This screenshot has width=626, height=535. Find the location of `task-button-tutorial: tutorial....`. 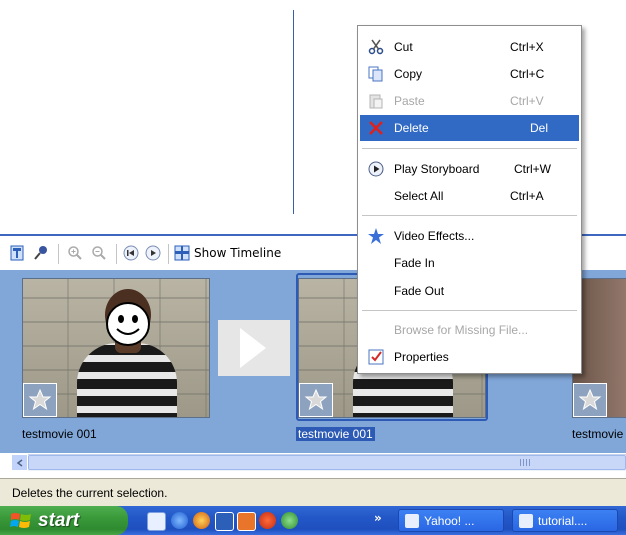

task-button-tutorial: tutorial.... is located at coordinates (565, 520).